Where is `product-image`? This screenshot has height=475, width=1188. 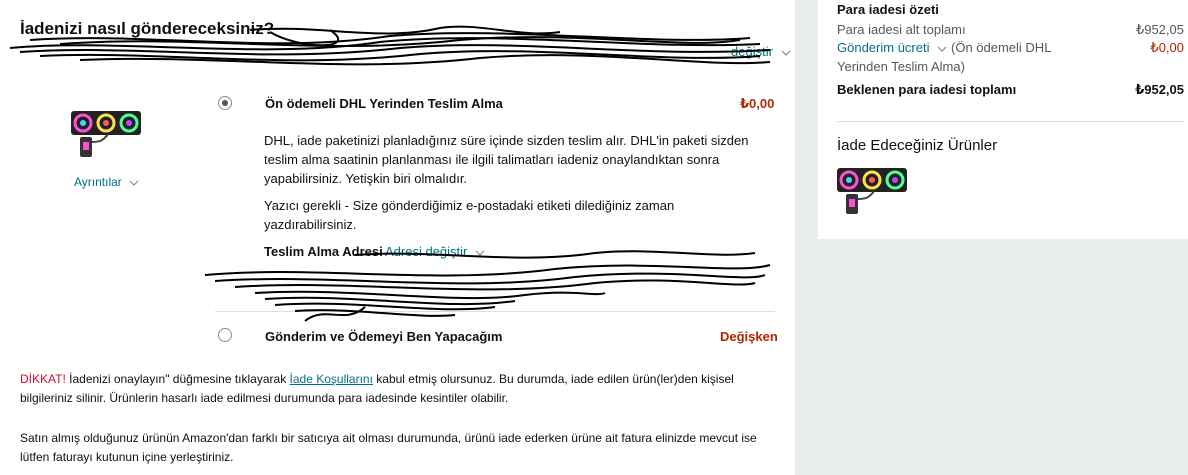 product-image is located at coordinates (106, 136).